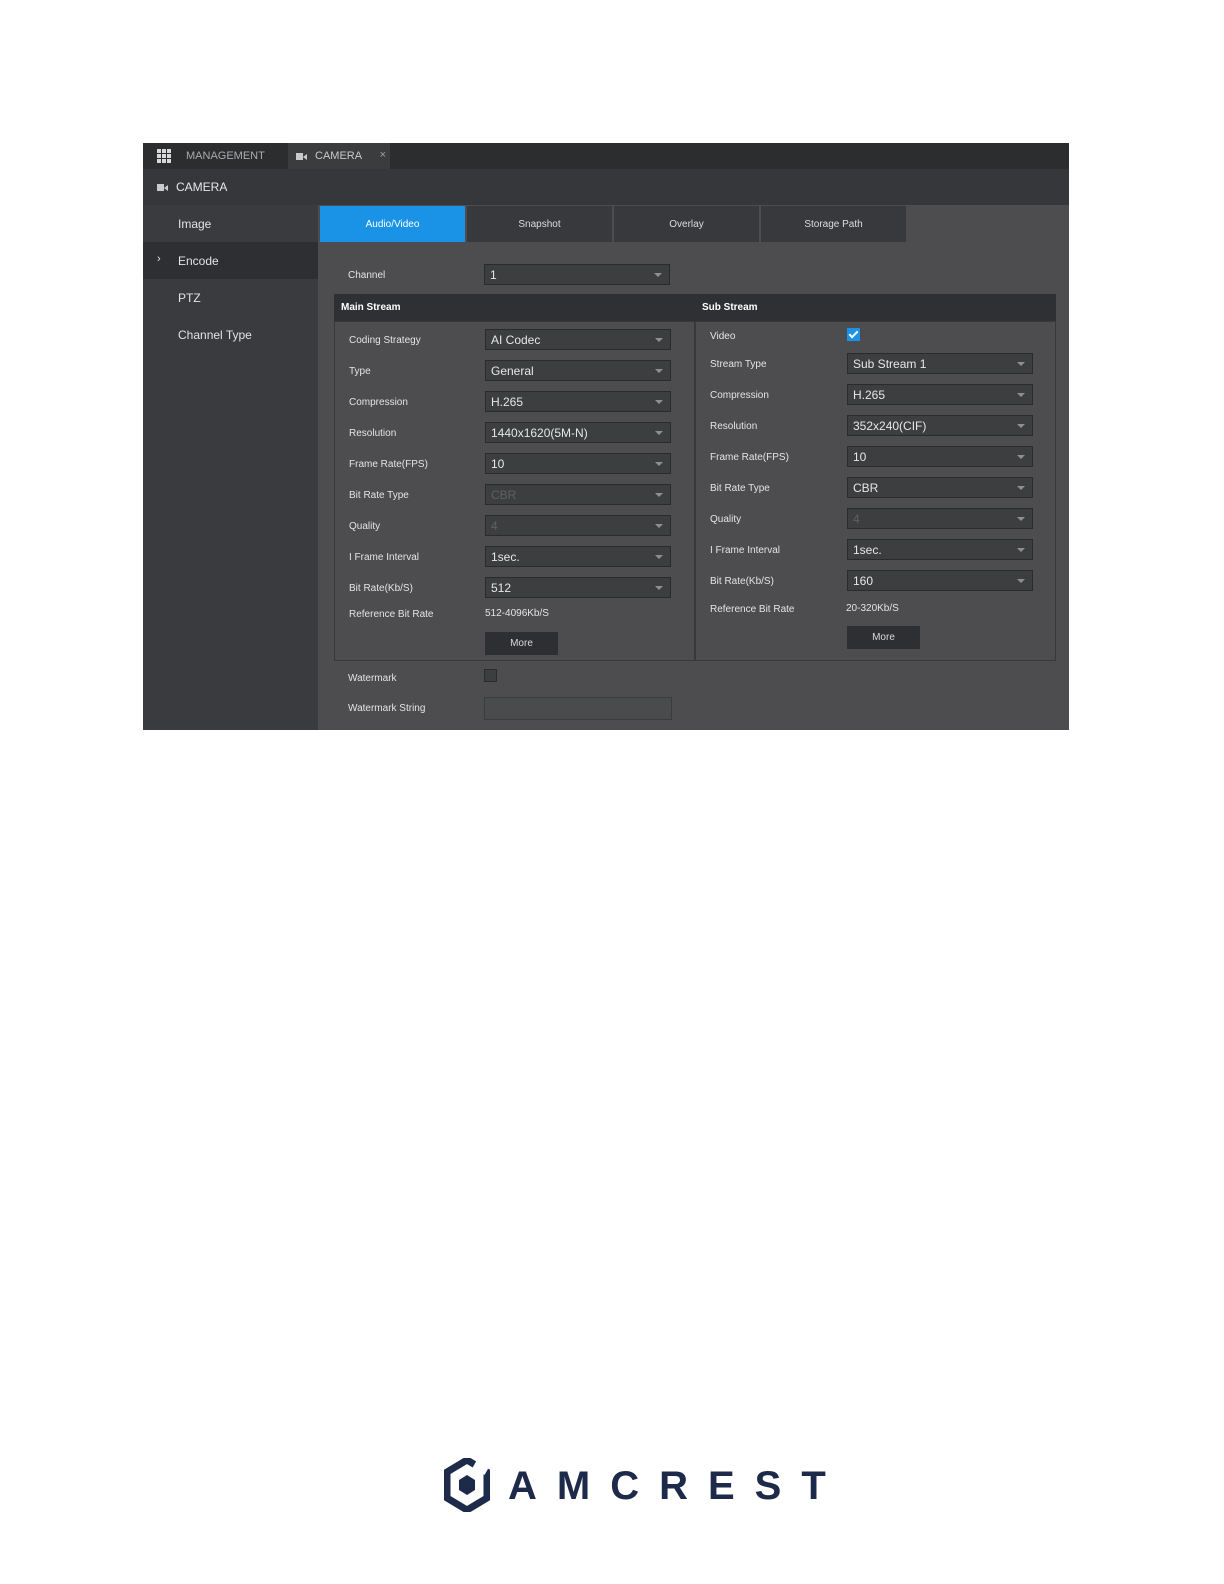 The height and width of the screenshot is (1584, 1224). What do you see at coordinates (866, 487) in the screenshot?
I see `sub-bit-rate-type-value: CBR` at bounding box center [866, 487].